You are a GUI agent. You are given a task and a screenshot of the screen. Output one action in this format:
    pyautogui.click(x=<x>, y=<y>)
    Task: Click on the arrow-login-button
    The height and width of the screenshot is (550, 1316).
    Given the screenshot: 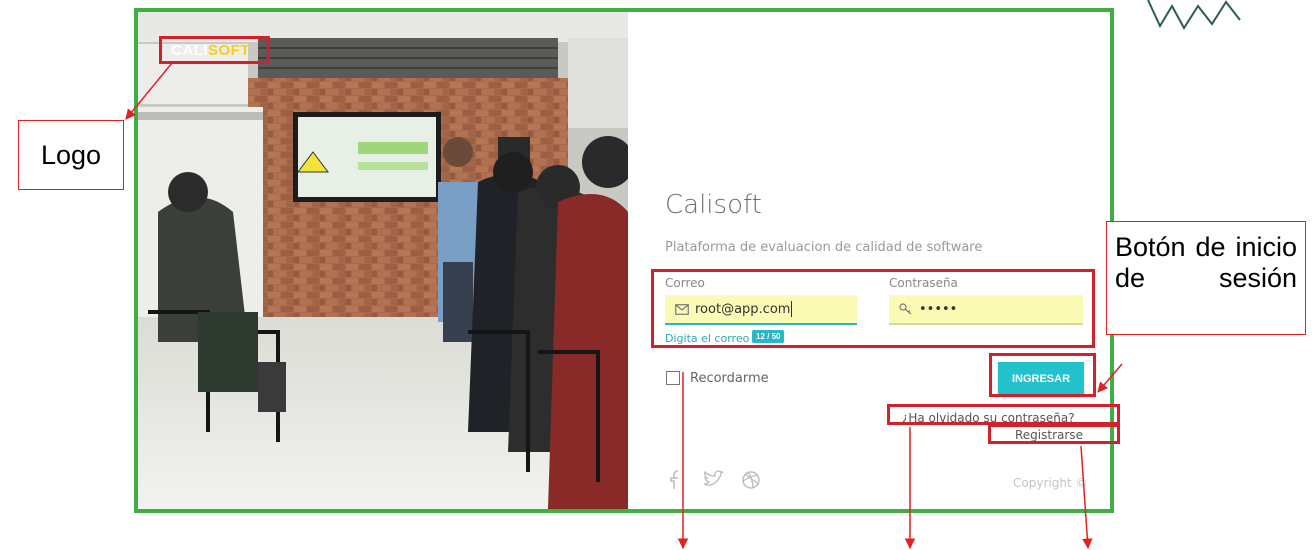 What is the action you would take?
    pyautogui.click(x=1110, y=378)
    